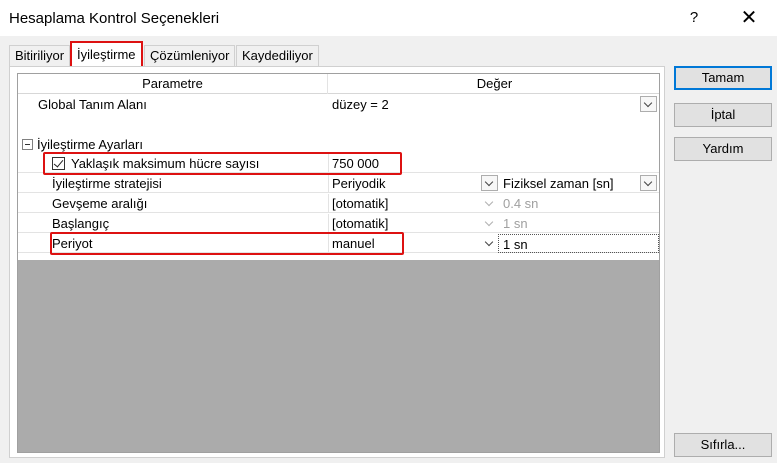 Image resolution: width=777 pixels, height=463 pixels. I want to click on title-bar: Hesaplama Kontrol Seçenekleri ? ✕, so click(388, 18).